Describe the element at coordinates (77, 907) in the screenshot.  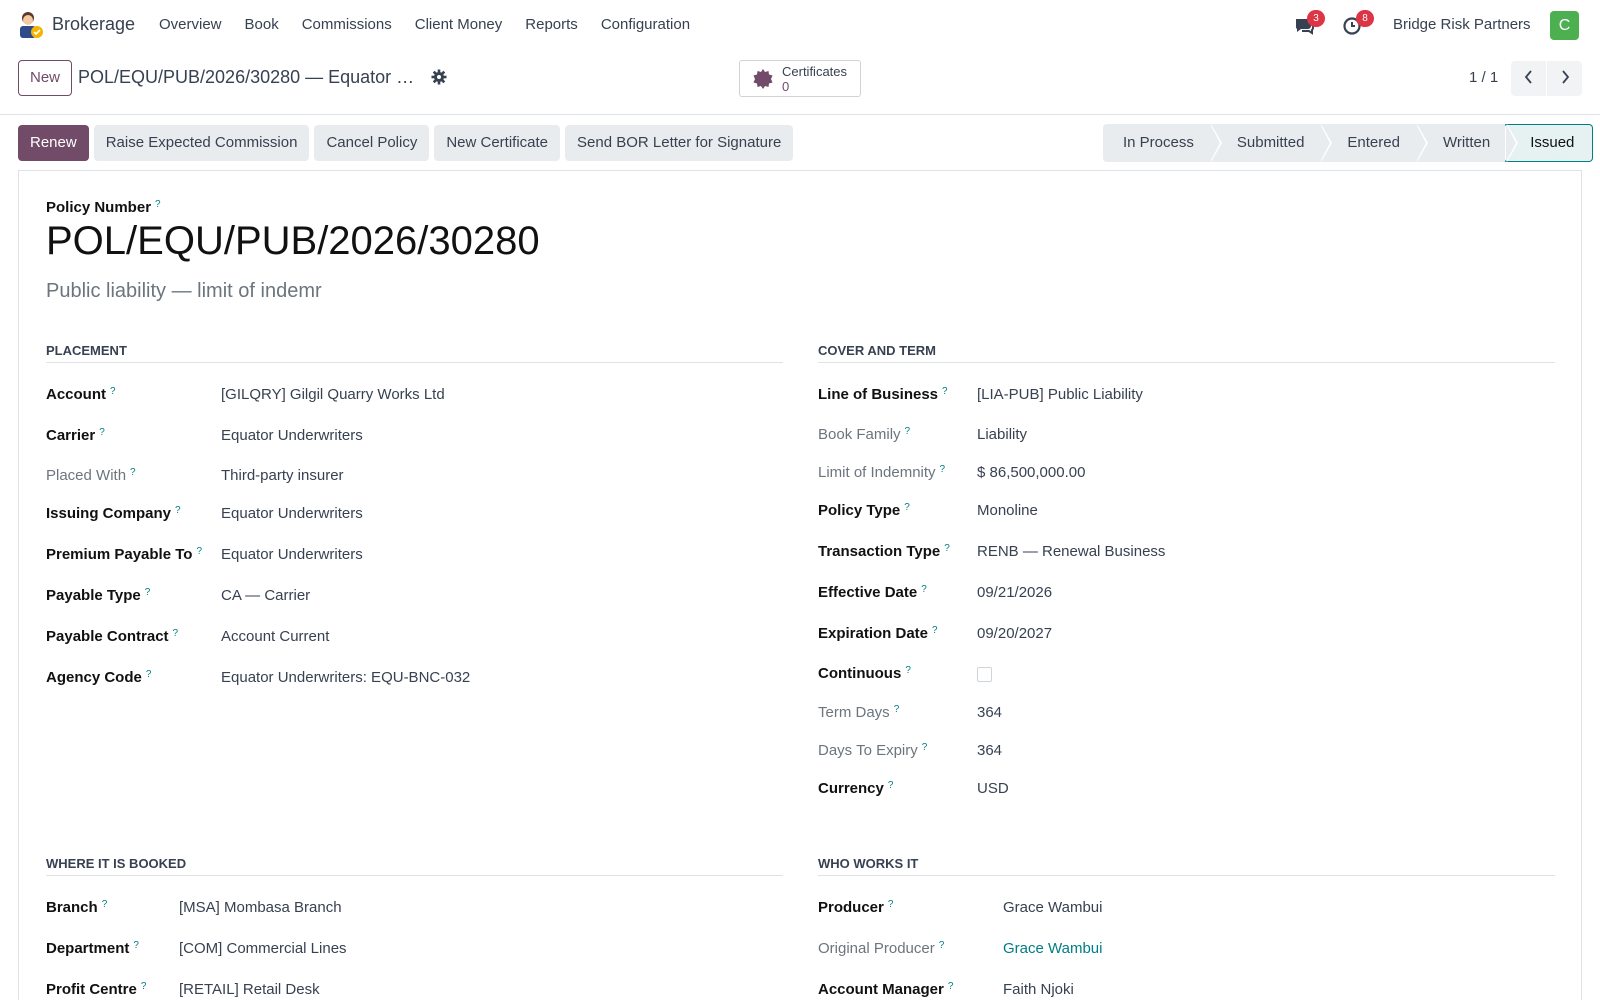
I see `field-label: Branch?` at that location.